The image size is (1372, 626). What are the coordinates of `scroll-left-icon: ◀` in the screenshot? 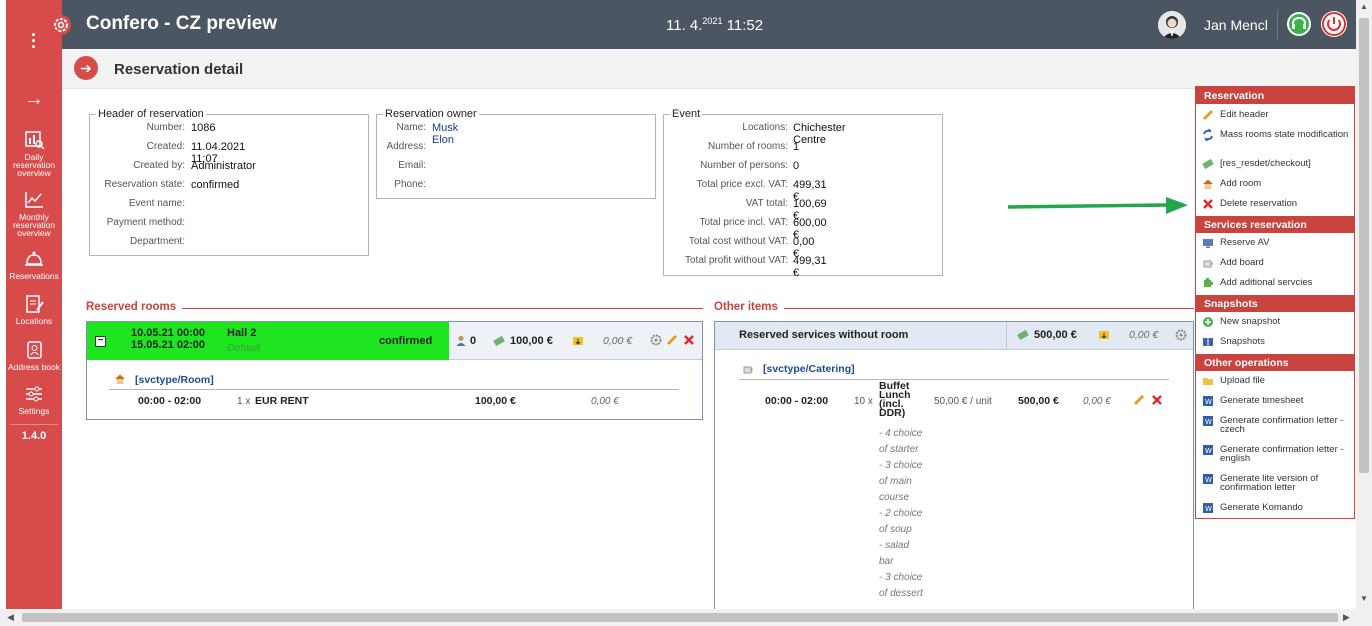 It's located at (10, 617).